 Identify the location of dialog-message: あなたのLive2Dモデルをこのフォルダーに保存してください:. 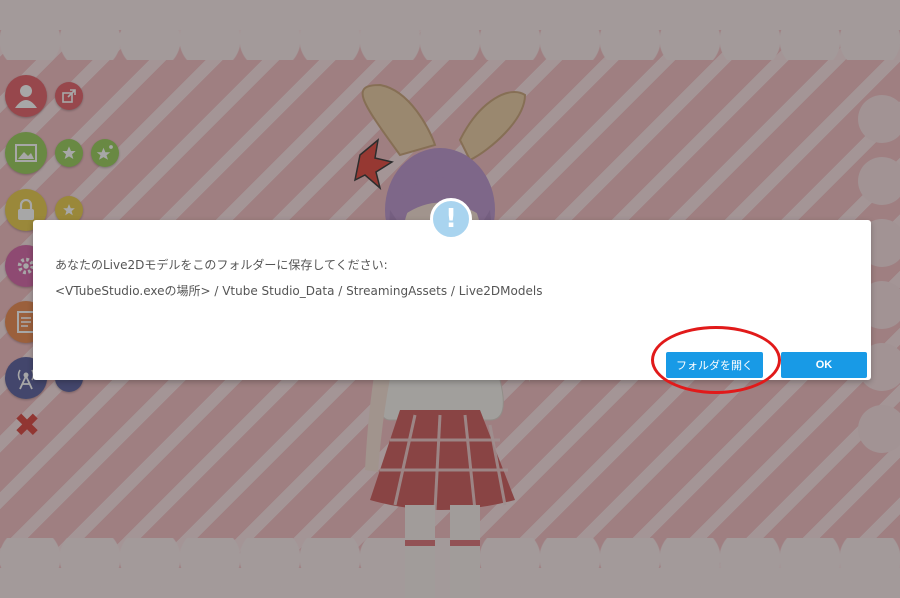
(221, 265).